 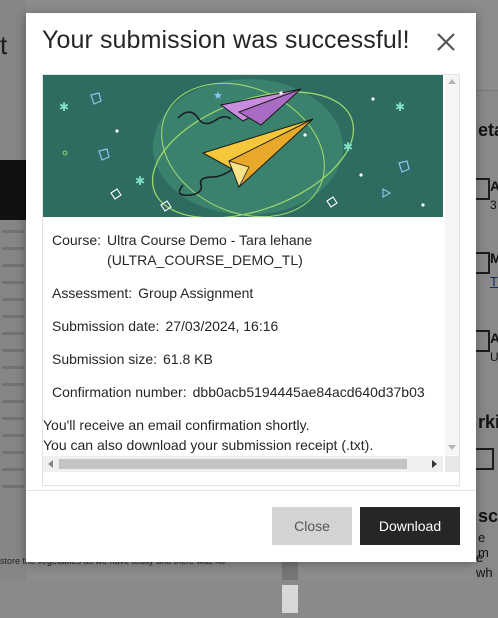 What do you see at coordinates (50, 464) in the screenshot?
I see `scroll-left-arrow-icon` at bounding box center [50, 464].